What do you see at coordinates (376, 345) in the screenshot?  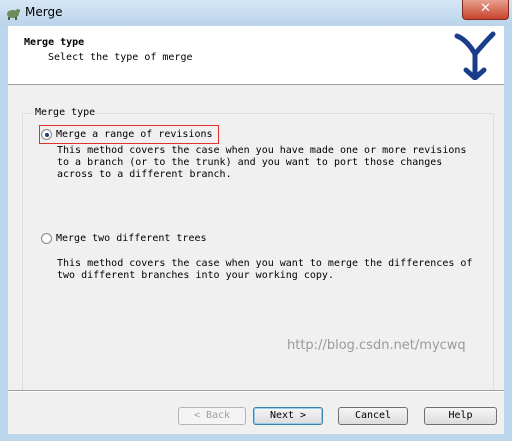 I see `watermark-text: http://blog.csdn.net/mycwq` at bounding box center [376, 345].